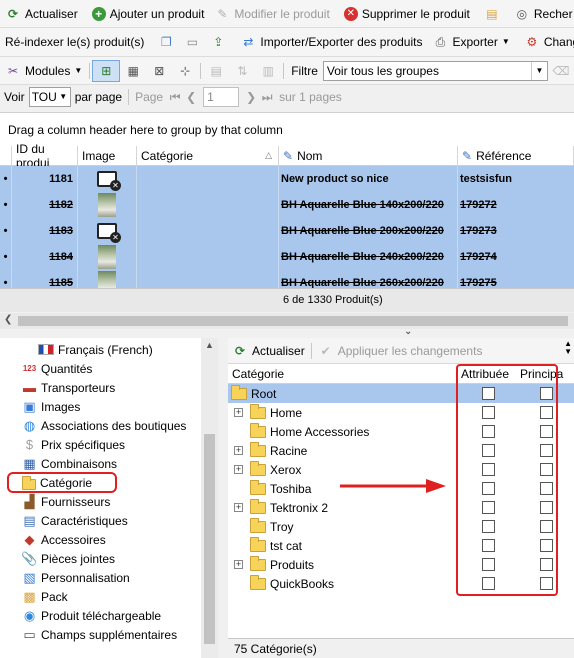 Image resolution: width=574 pixels, height=658 pixels. Describe the element at coordinates (287, 257) in the screenshot. I see `table-row: • 1184 BH Aquarelle Blue 240x200/220 179274` at that location.